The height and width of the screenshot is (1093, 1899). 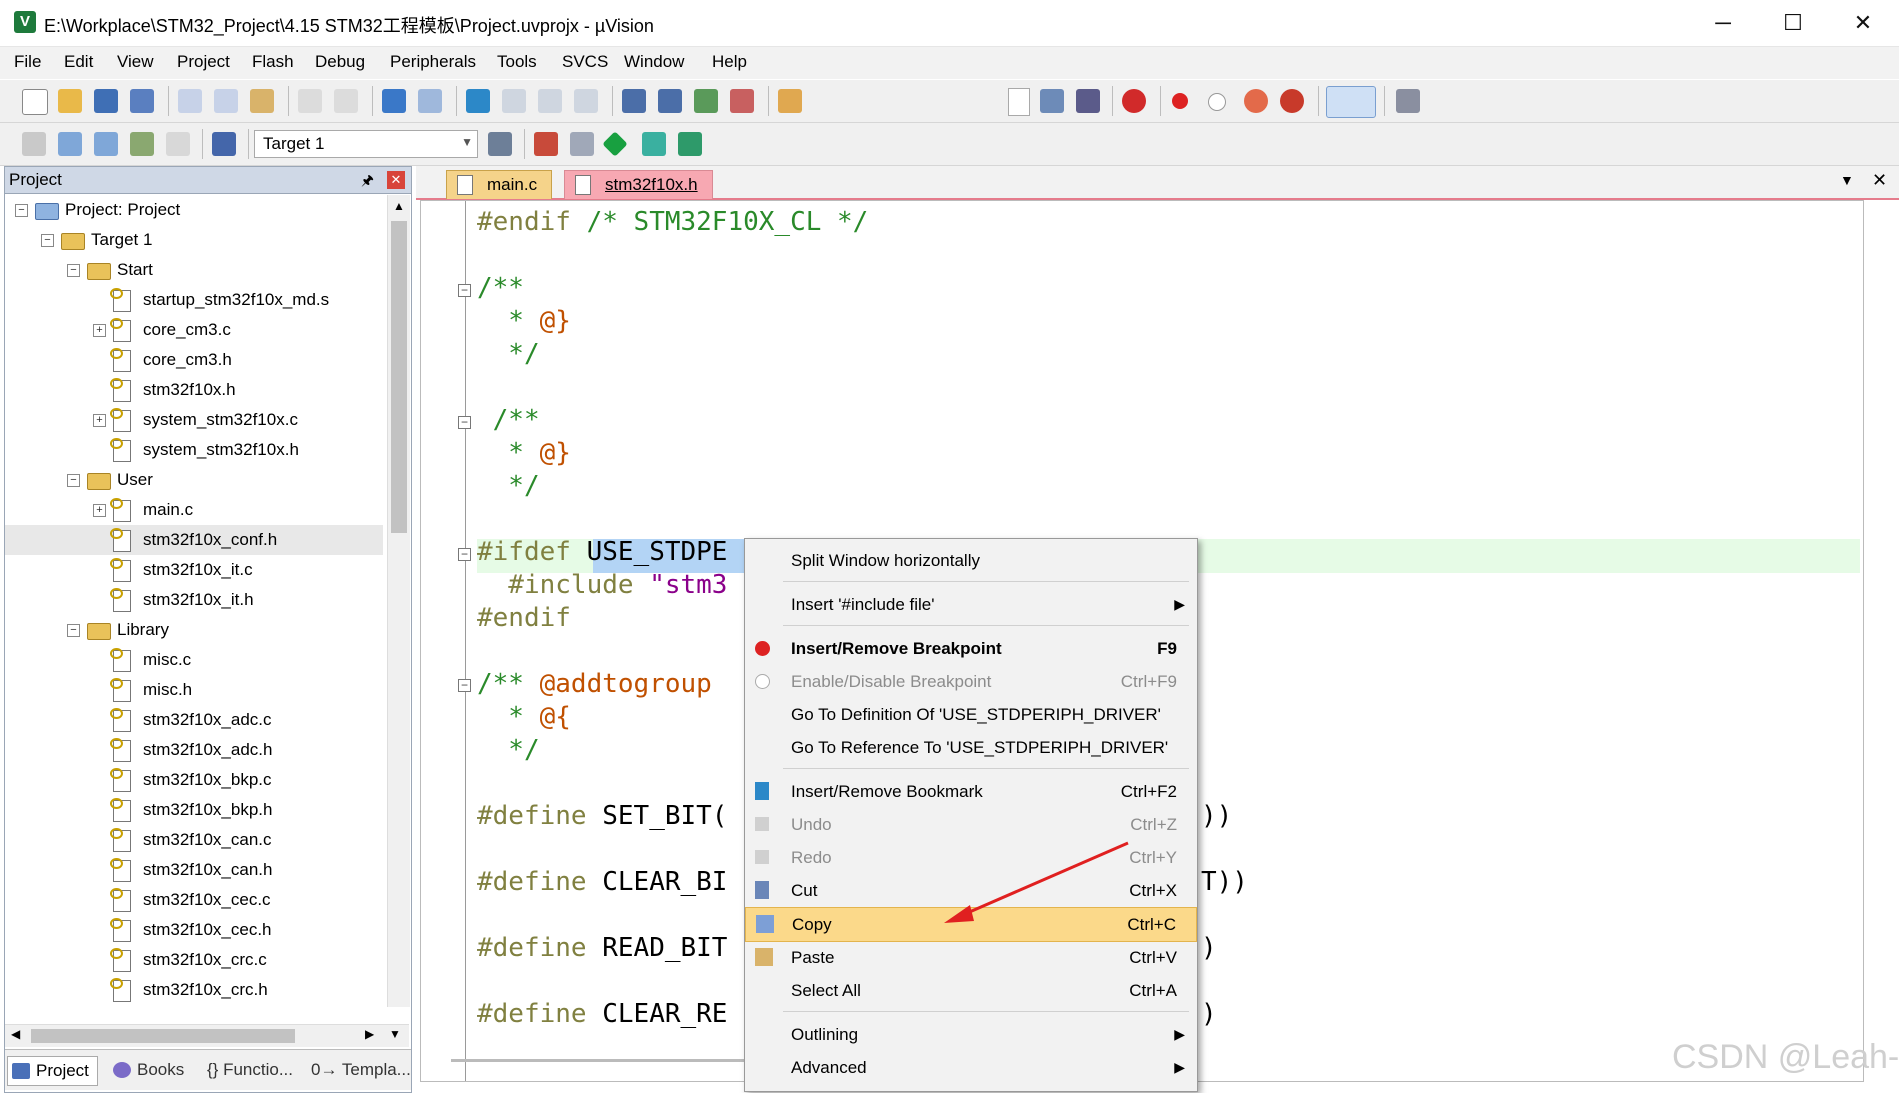 What do you see at coordinates (194, 300) in the screenshot?
I see `tree-item: startup_stm32f10x_md.s` at bounding box center [194, 300].